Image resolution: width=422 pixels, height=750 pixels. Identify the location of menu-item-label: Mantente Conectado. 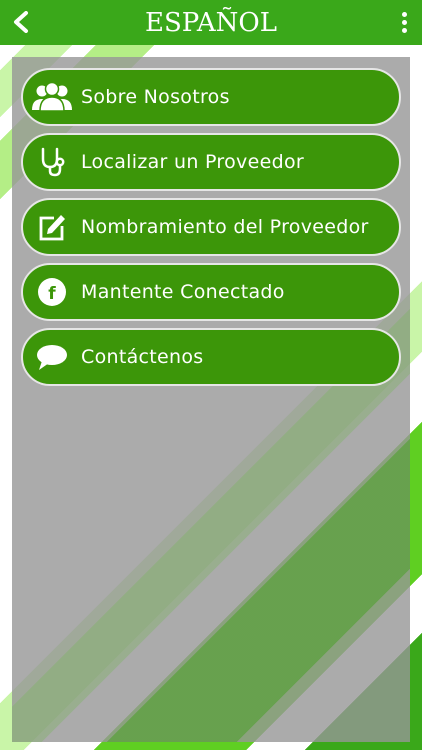
(183, 292).